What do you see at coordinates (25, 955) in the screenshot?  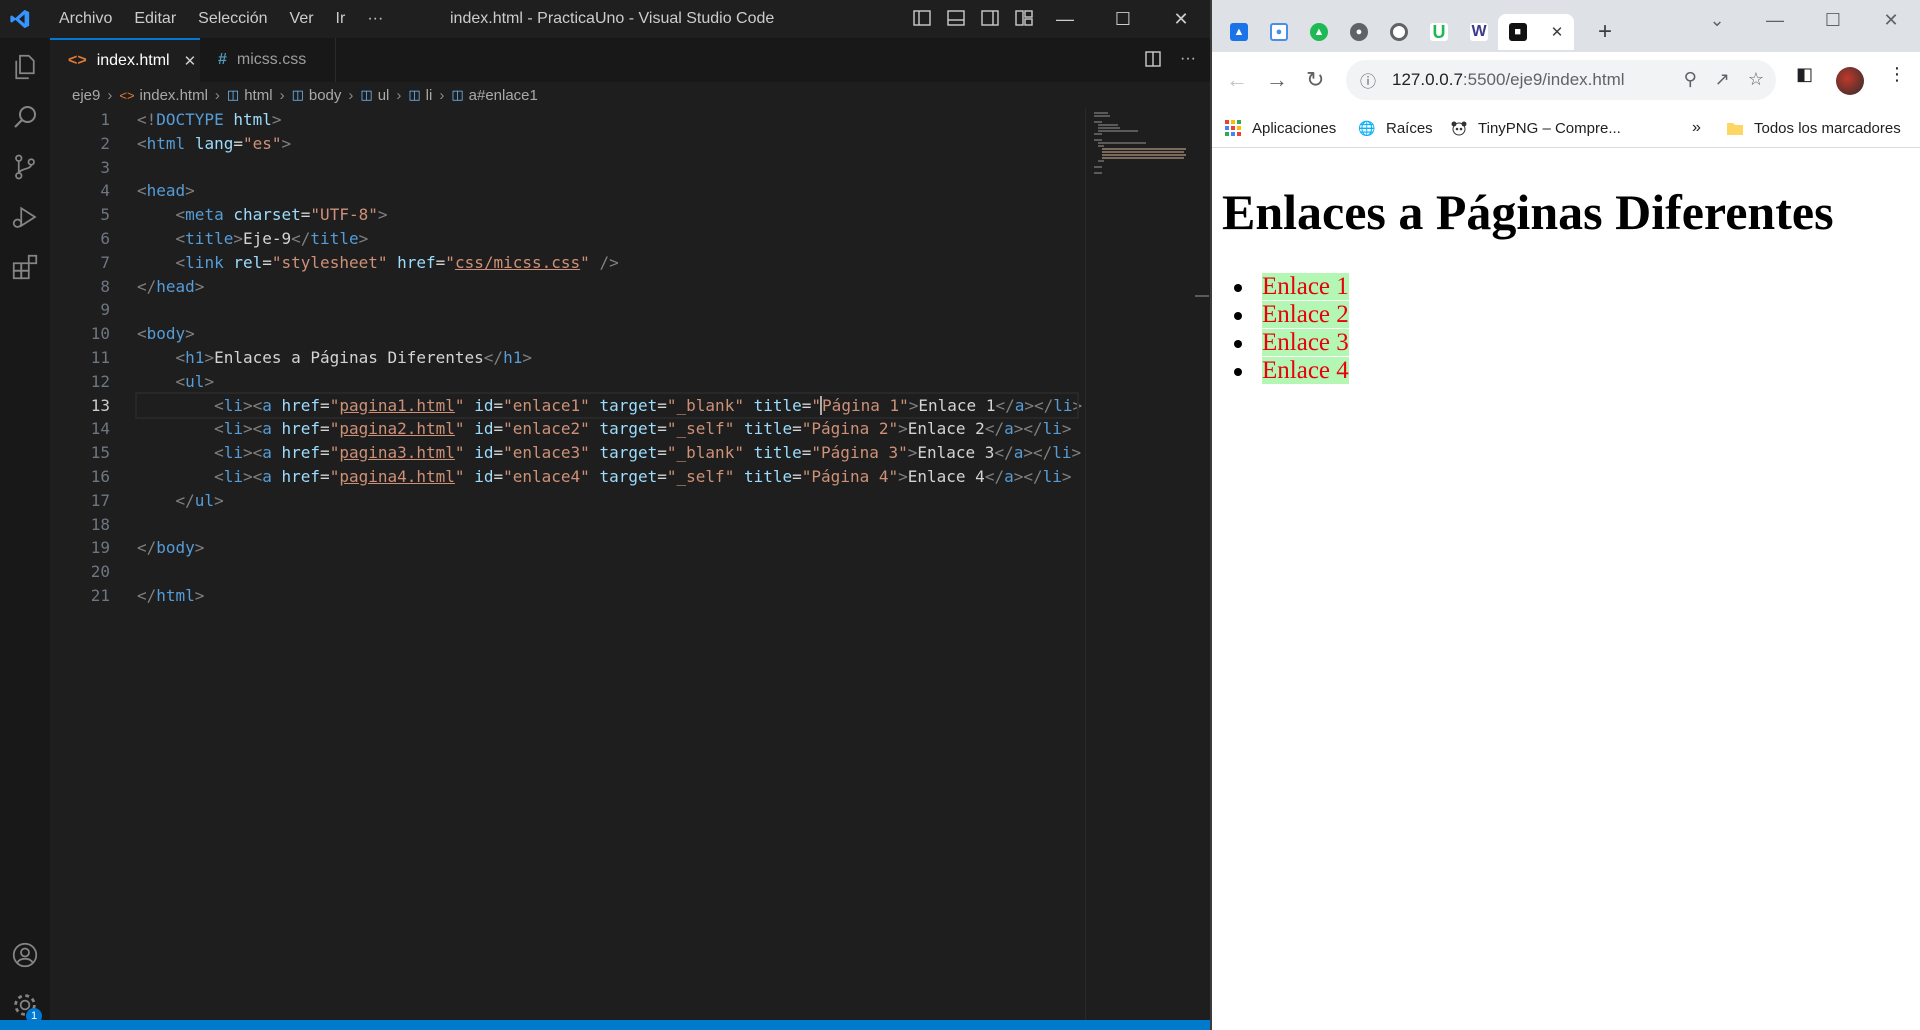 I see `accounts-icon` at bounding box center [25, 955].